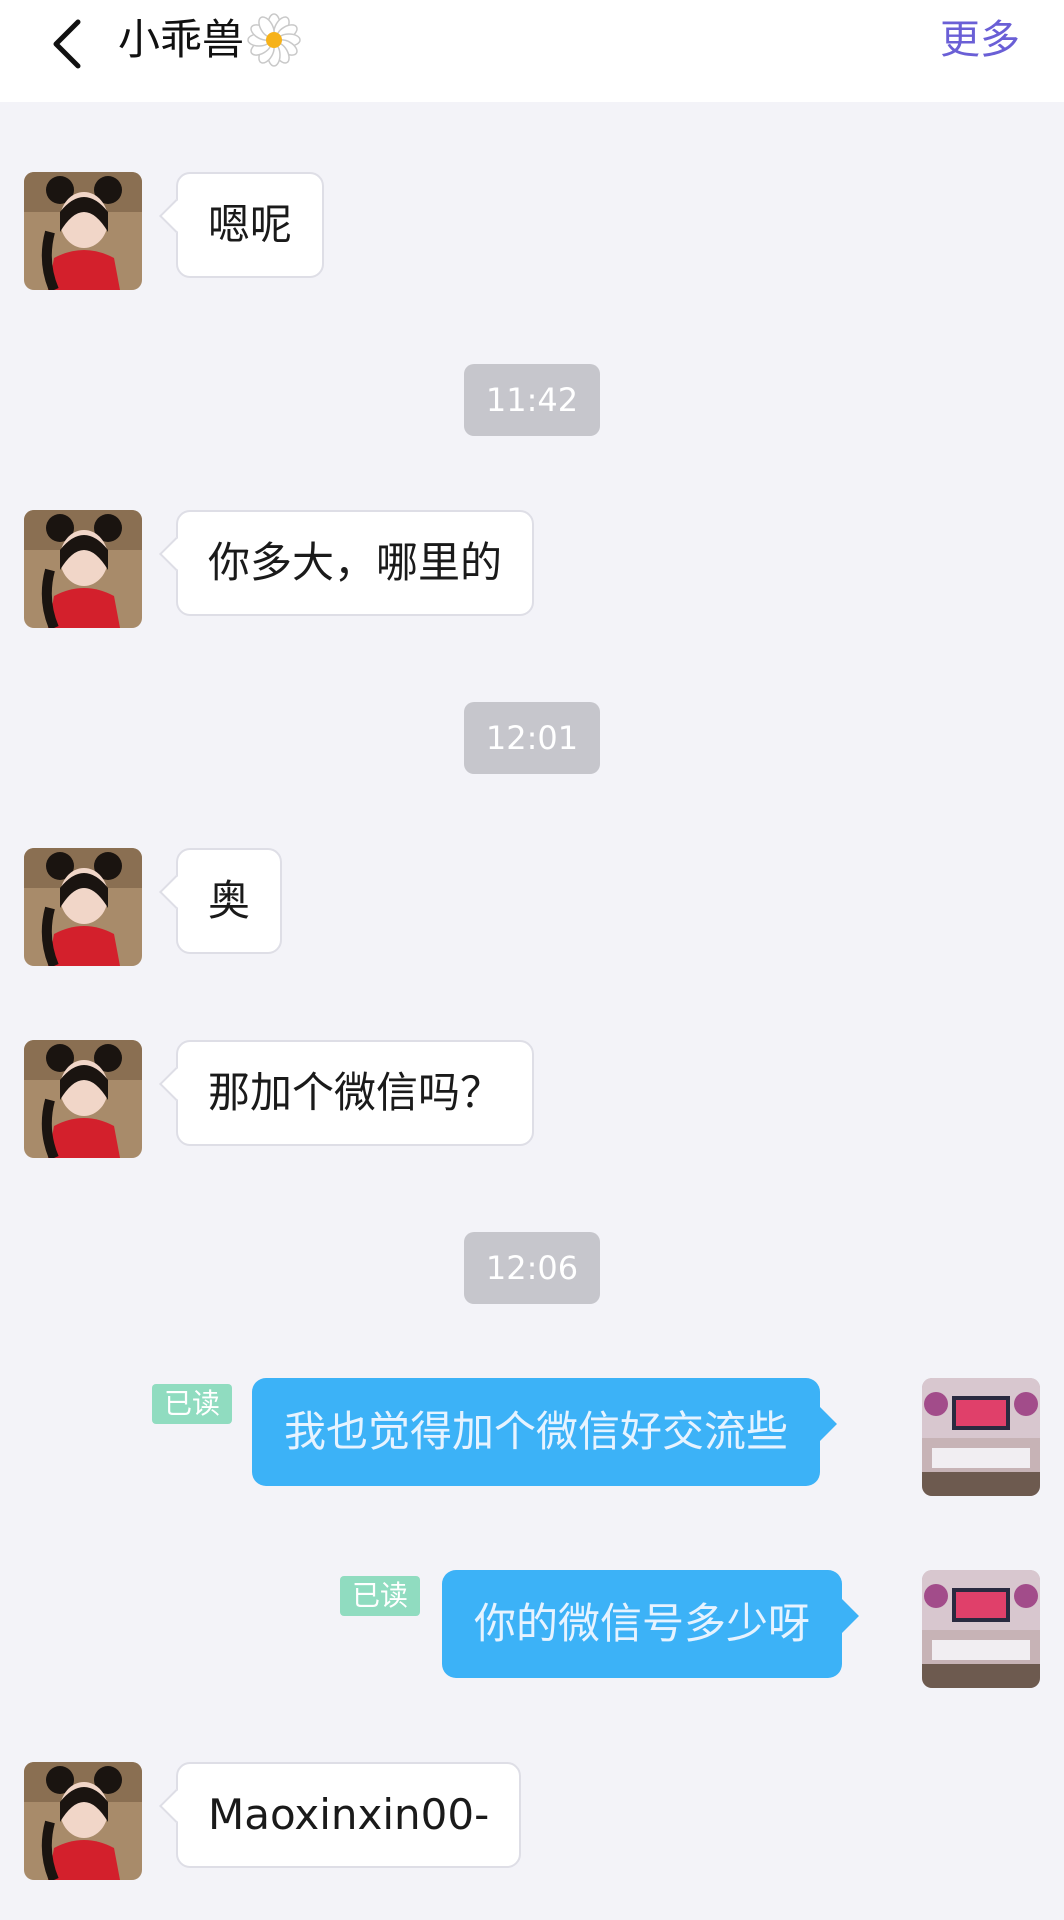  I want to click on incoming-message-bubble: 那加个微信吗？, so click(355, 1093).